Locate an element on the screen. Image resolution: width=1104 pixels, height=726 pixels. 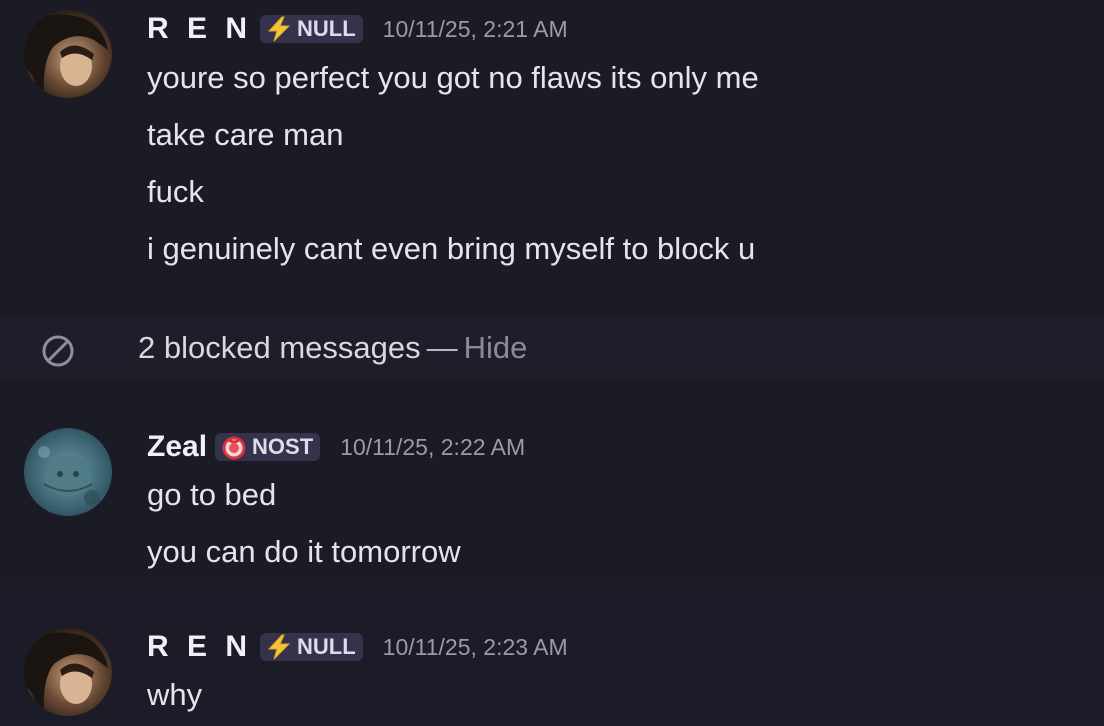
blocked-icon is located at coordinates (58, 351).